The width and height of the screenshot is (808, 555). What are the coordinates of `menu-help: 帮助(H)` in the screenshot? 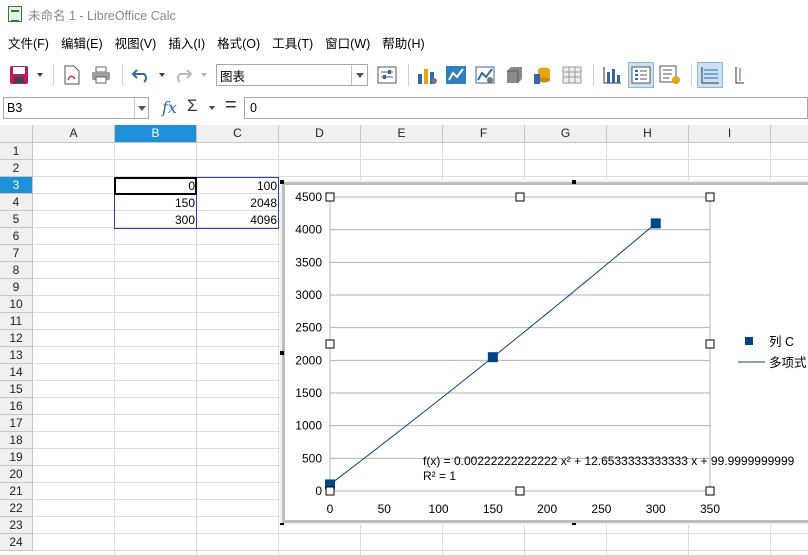 It's located at (403, 42).